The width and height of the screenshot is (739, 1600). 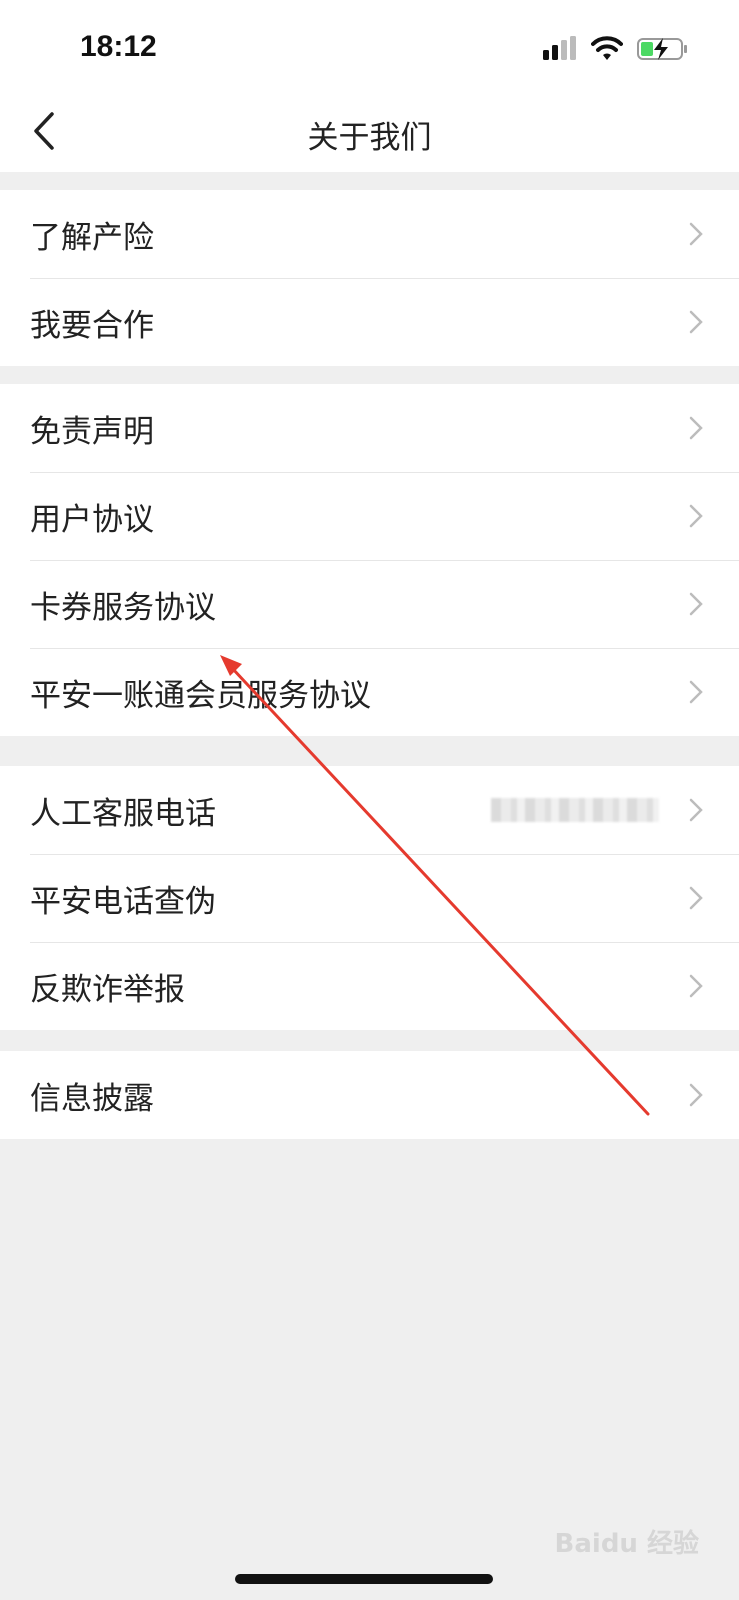 I want to click on menu-item-label: 我要合作, so click(x=92, y=325).